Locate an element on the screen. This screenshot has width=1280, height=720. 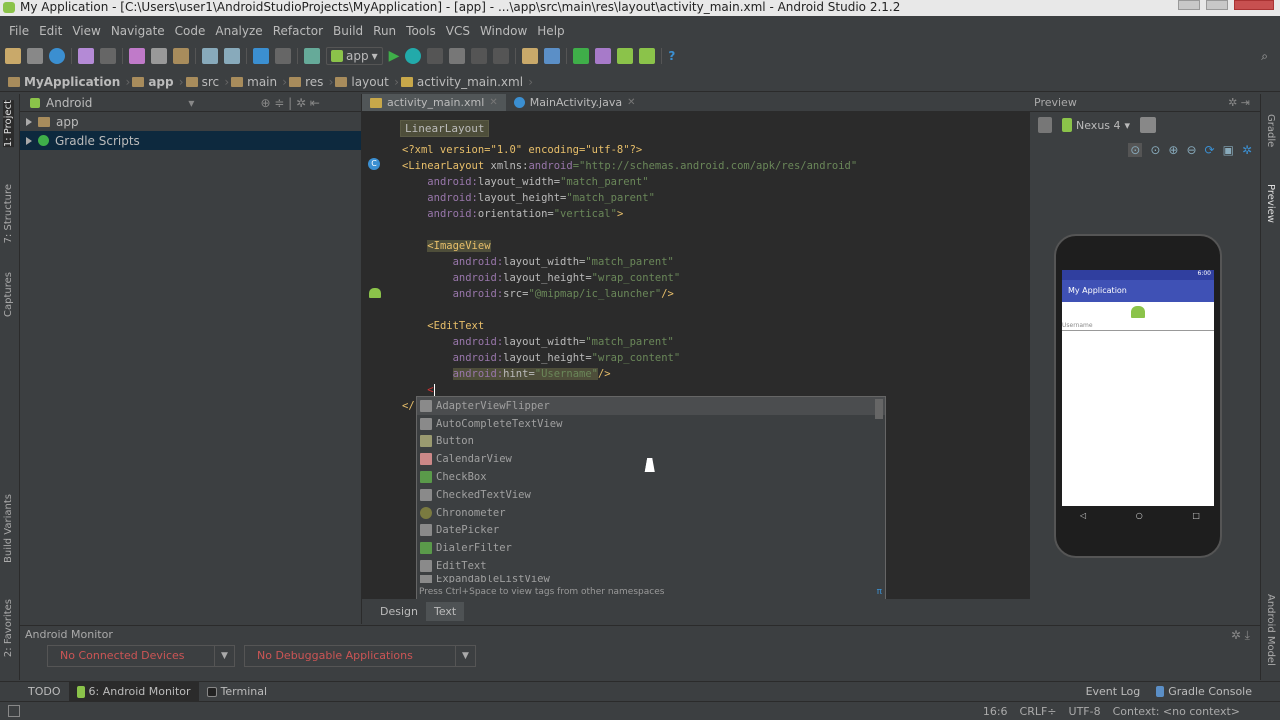
zoom-fit-icon: ⊙ is located at coordinates (1135, 150).